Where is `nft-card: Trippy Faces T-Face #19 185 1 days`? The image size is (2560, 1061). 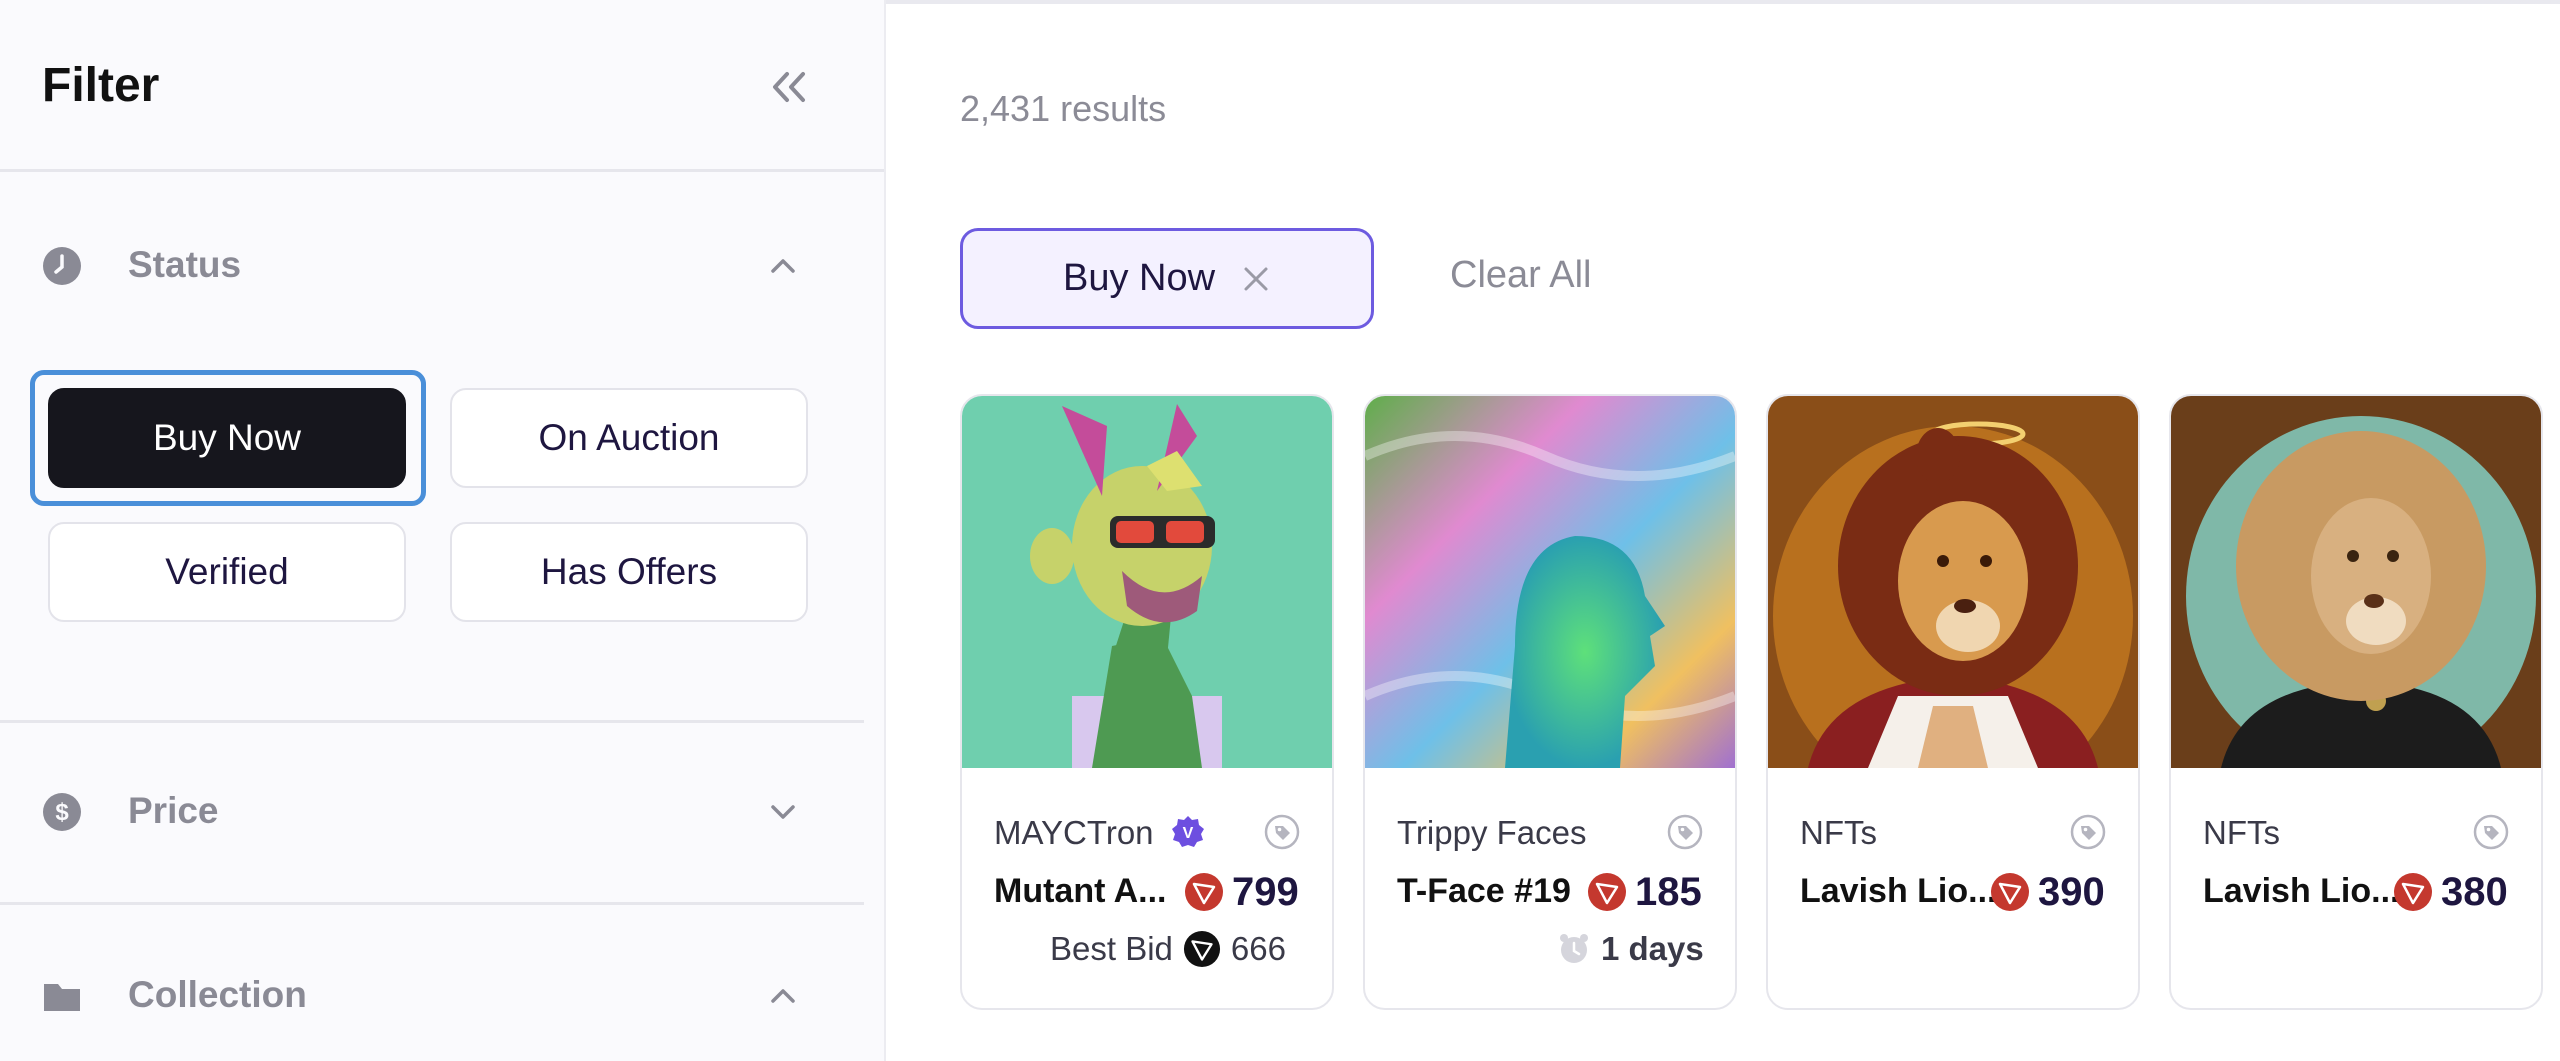
nft-card: Trippy Faces T-Face #19 185 1 days is located at coordinates (1550, 702).